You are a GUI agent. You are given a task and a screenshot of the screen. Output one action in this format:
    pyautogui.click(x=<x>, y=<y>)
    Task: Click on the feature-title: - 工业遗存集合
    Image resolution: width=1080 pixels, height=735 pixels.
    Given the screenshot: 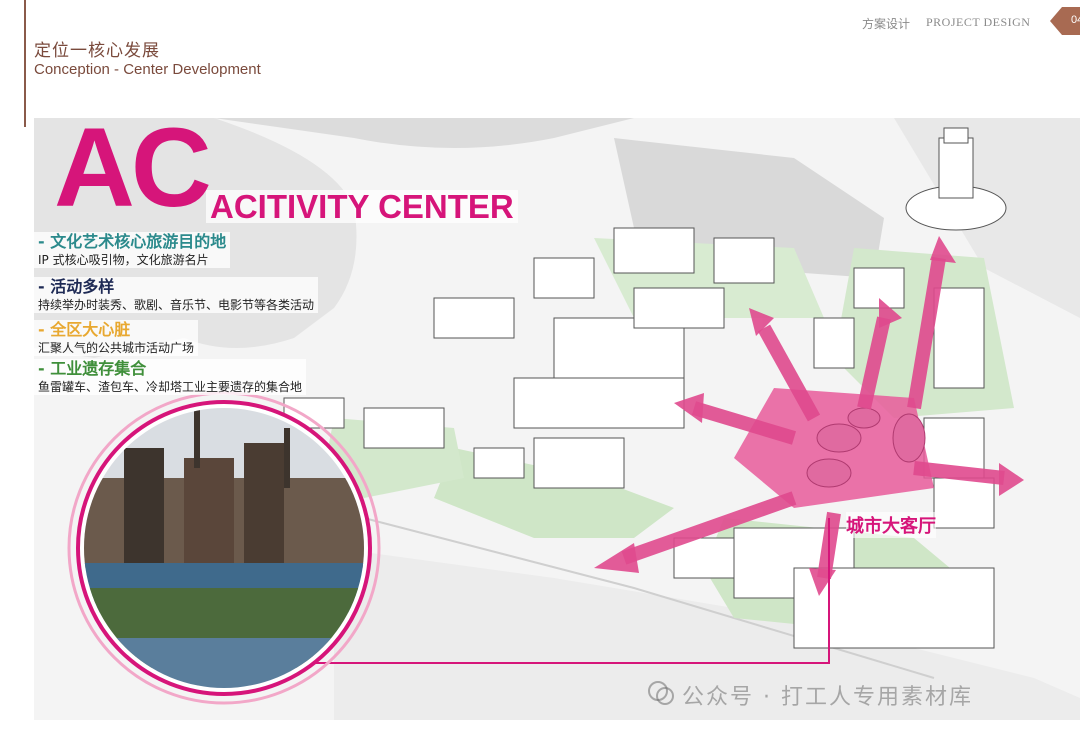 What is the action you would take?
    pyautogui.click(x=92, y=368)
    